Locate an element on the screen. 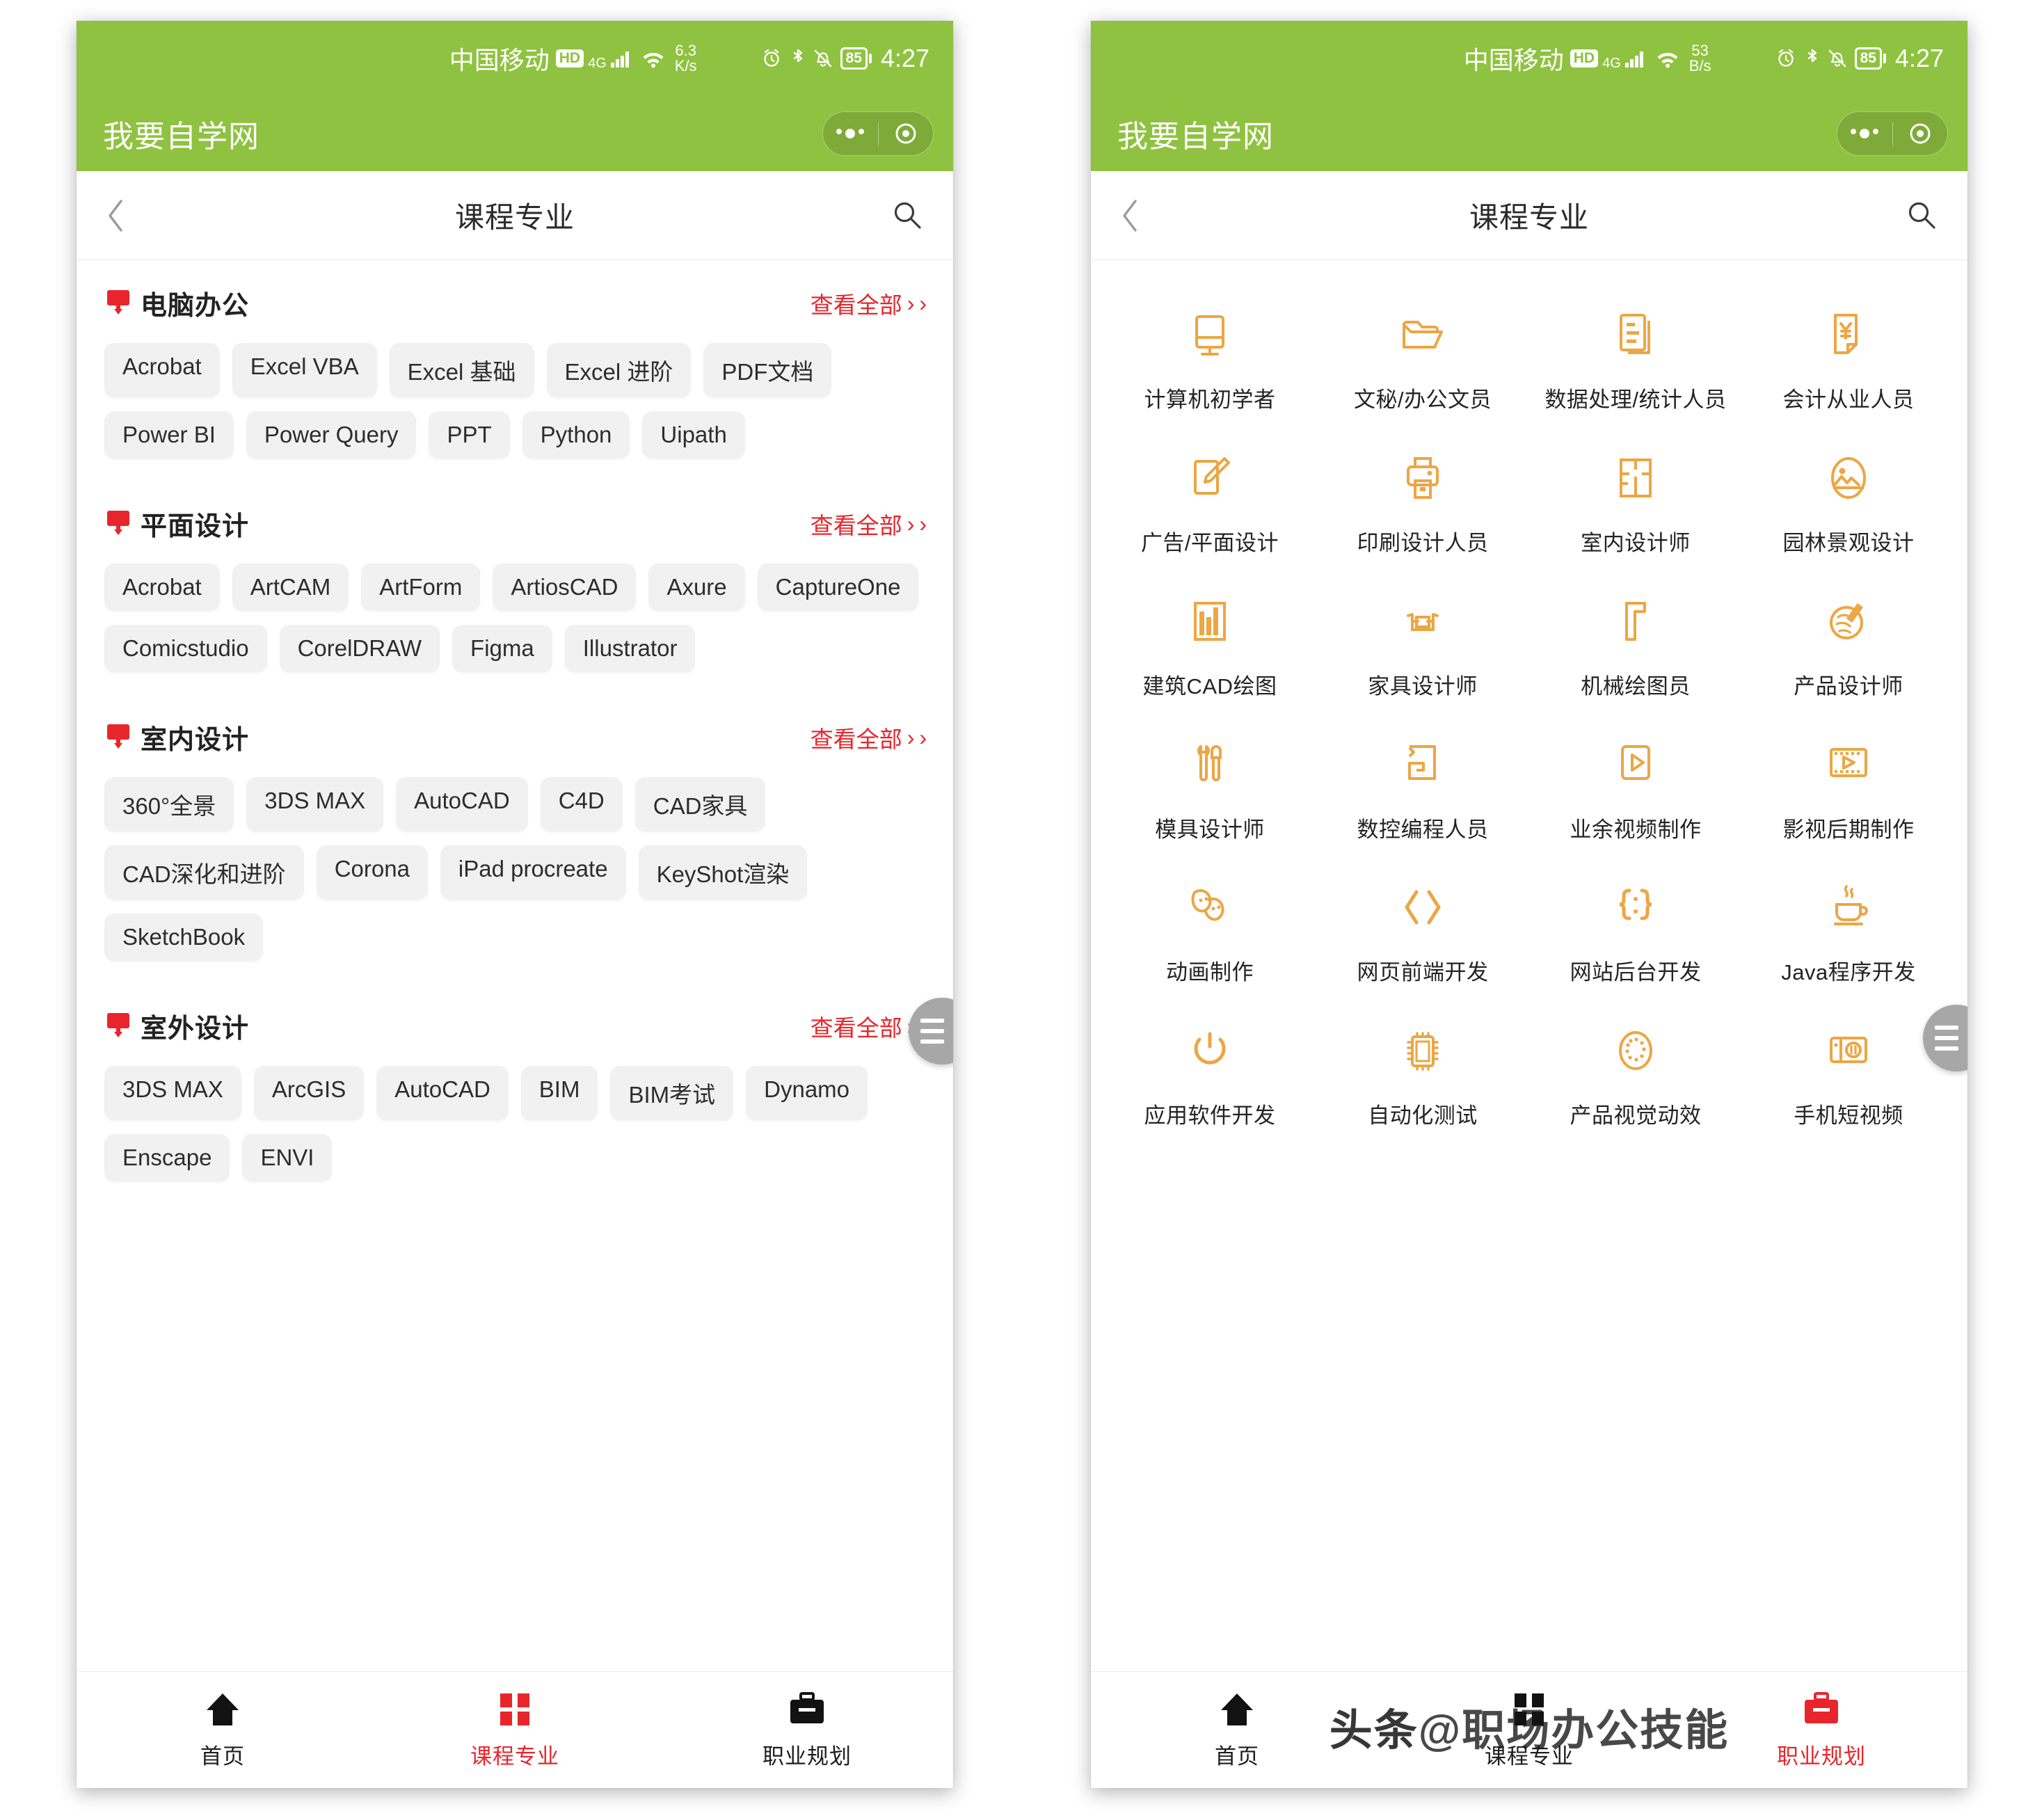 This screenshot has height=1818, width=2044. course-tag: PDF文档 is located at coordinates (767, 370).